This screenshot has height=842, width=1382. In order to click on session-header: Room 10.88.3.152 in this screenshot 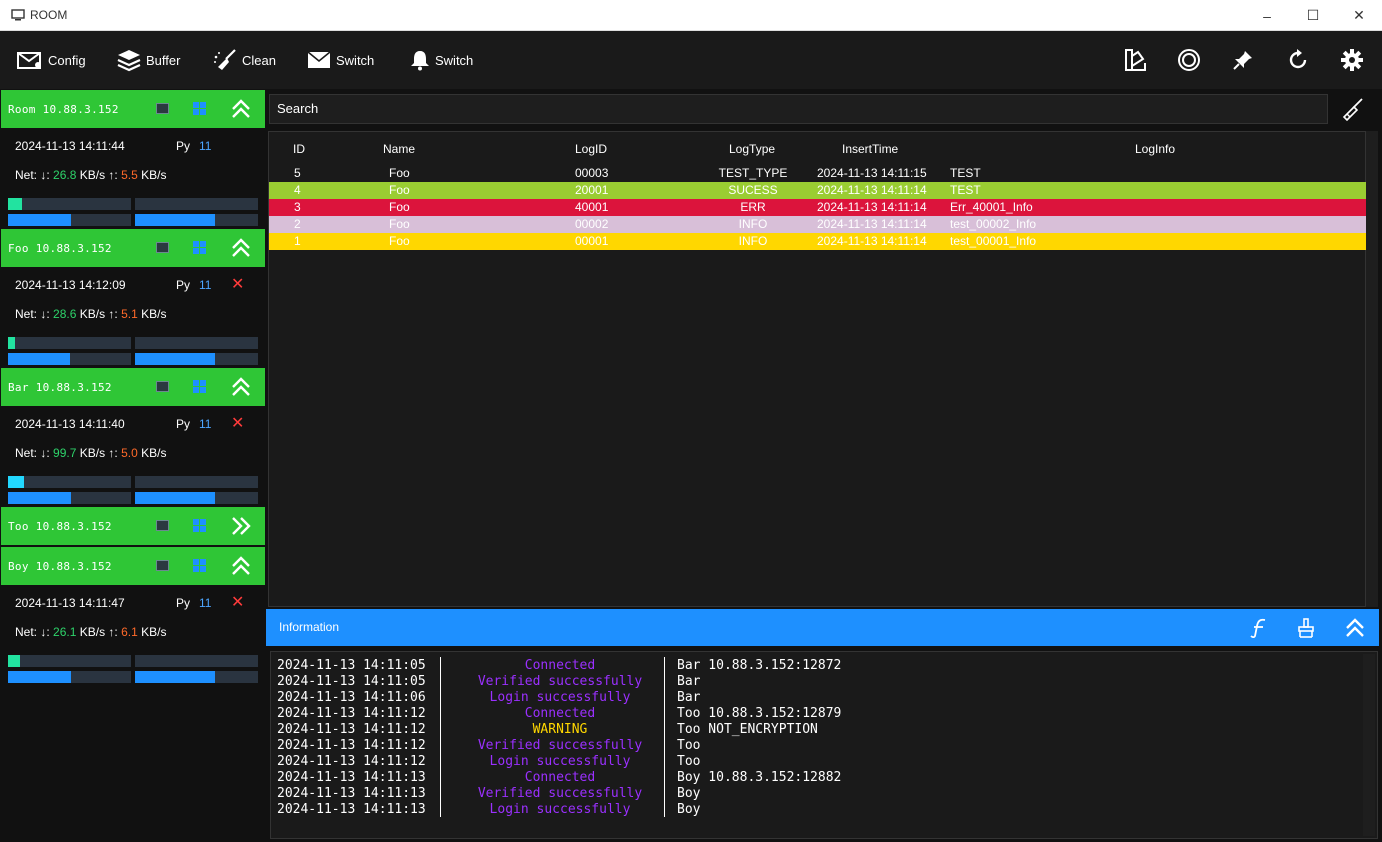, I will do `click(133, 109)`.